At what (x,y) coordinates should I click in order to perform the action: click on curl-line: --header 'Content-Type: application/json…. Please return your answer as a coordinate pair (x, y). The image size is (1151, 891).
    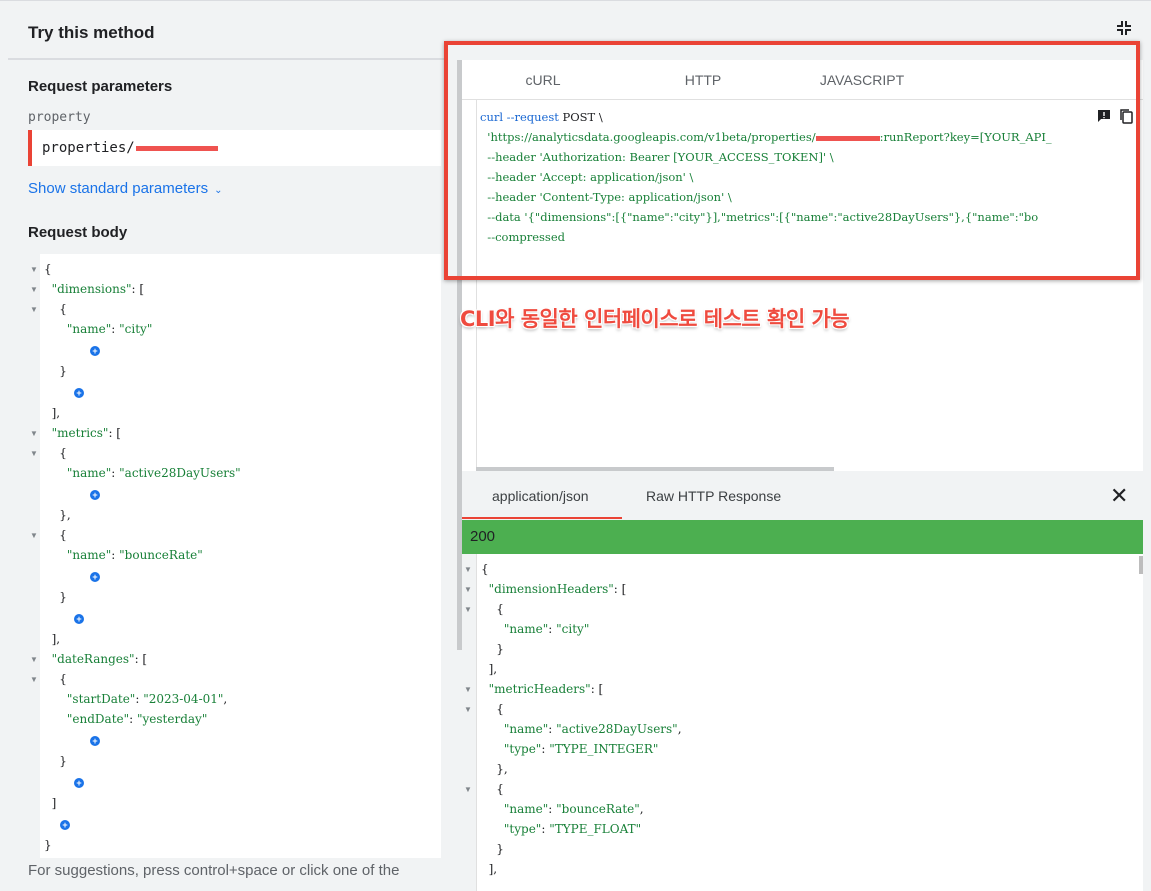
    Looking at the image, I should click on (606, 197).